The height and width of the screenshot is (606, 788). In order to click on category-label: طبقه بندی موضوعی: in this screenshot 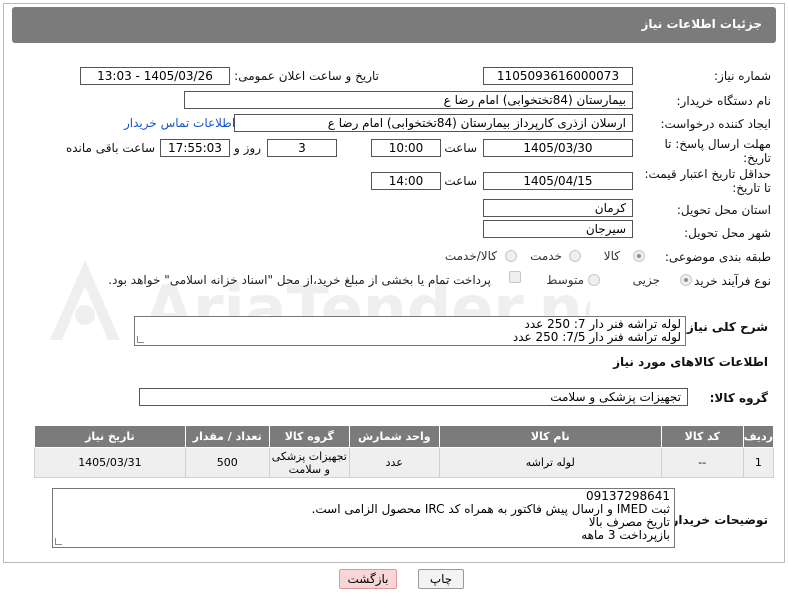, I will do `click(717, 257)`.